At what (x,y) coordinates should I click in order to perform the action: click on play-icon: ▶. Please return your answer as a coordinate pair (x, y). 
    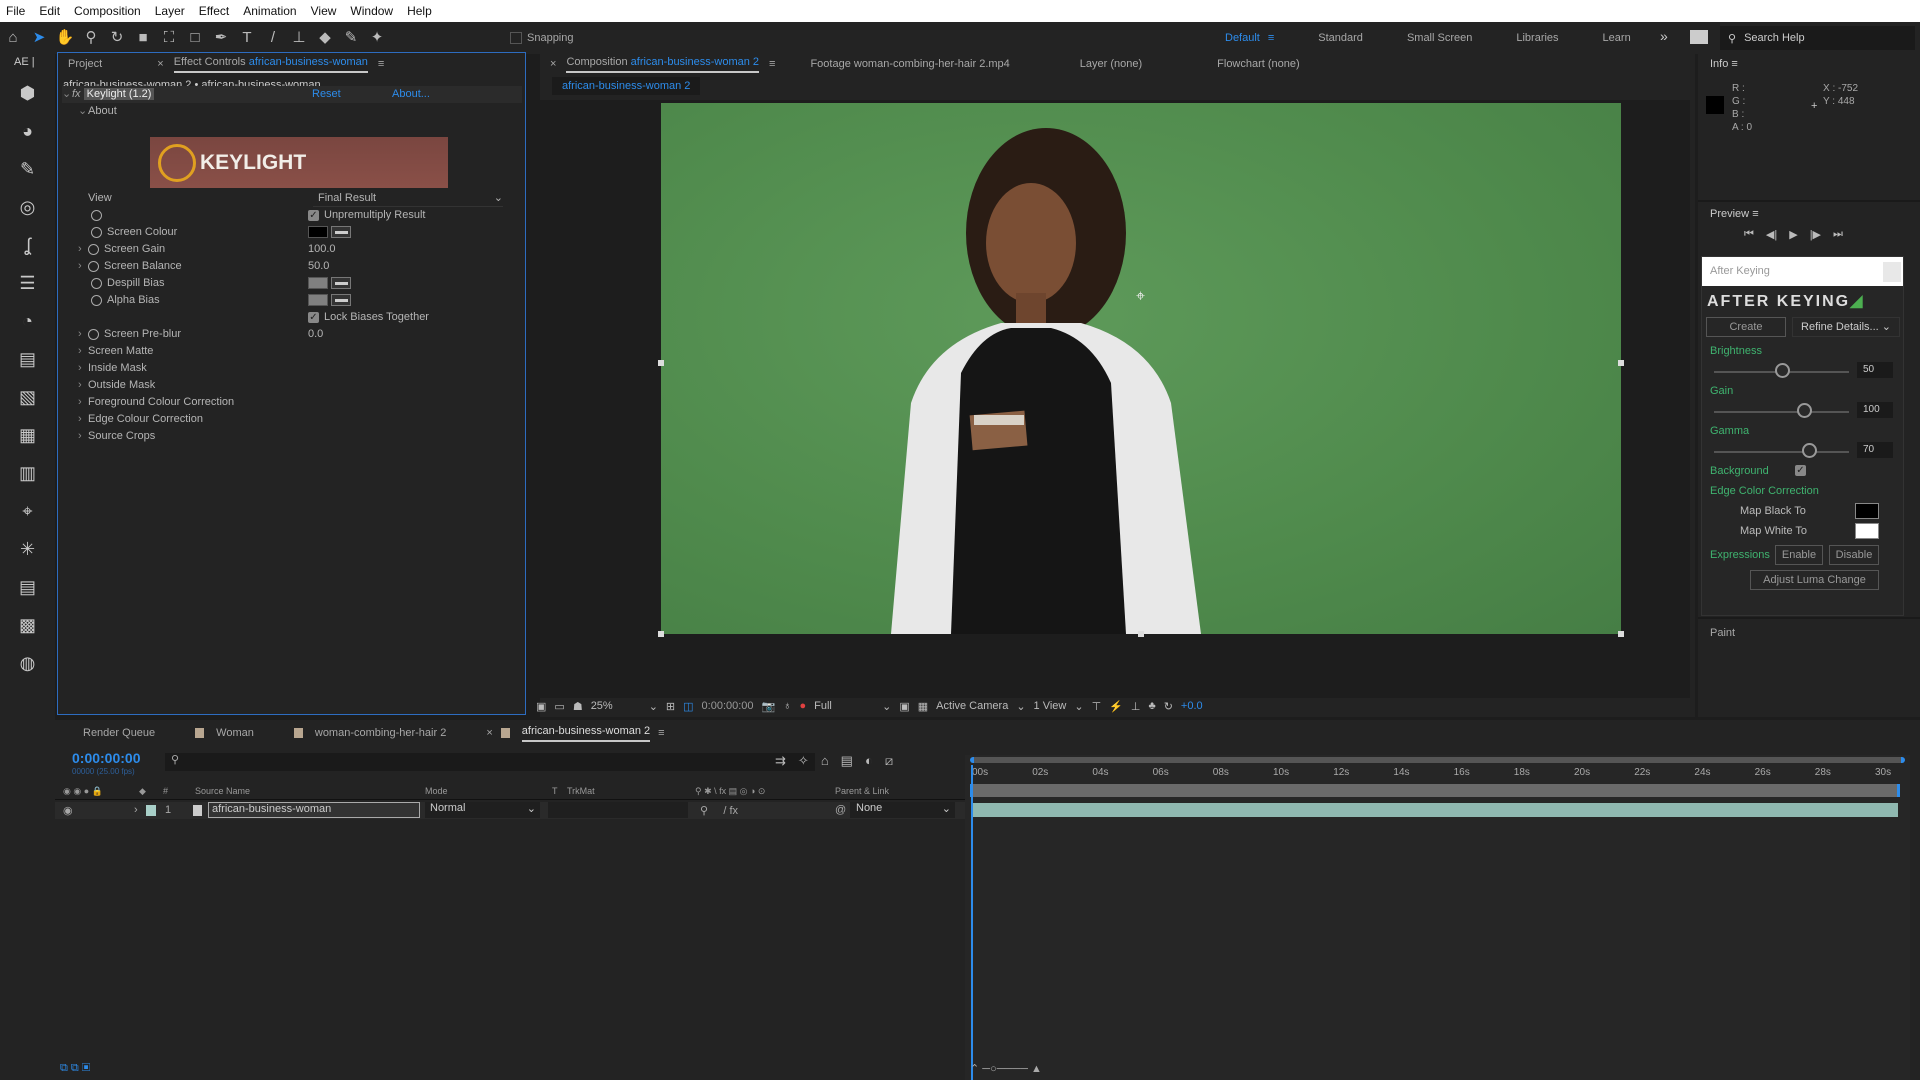
    Looking at the image, I should click on (1793, 234).